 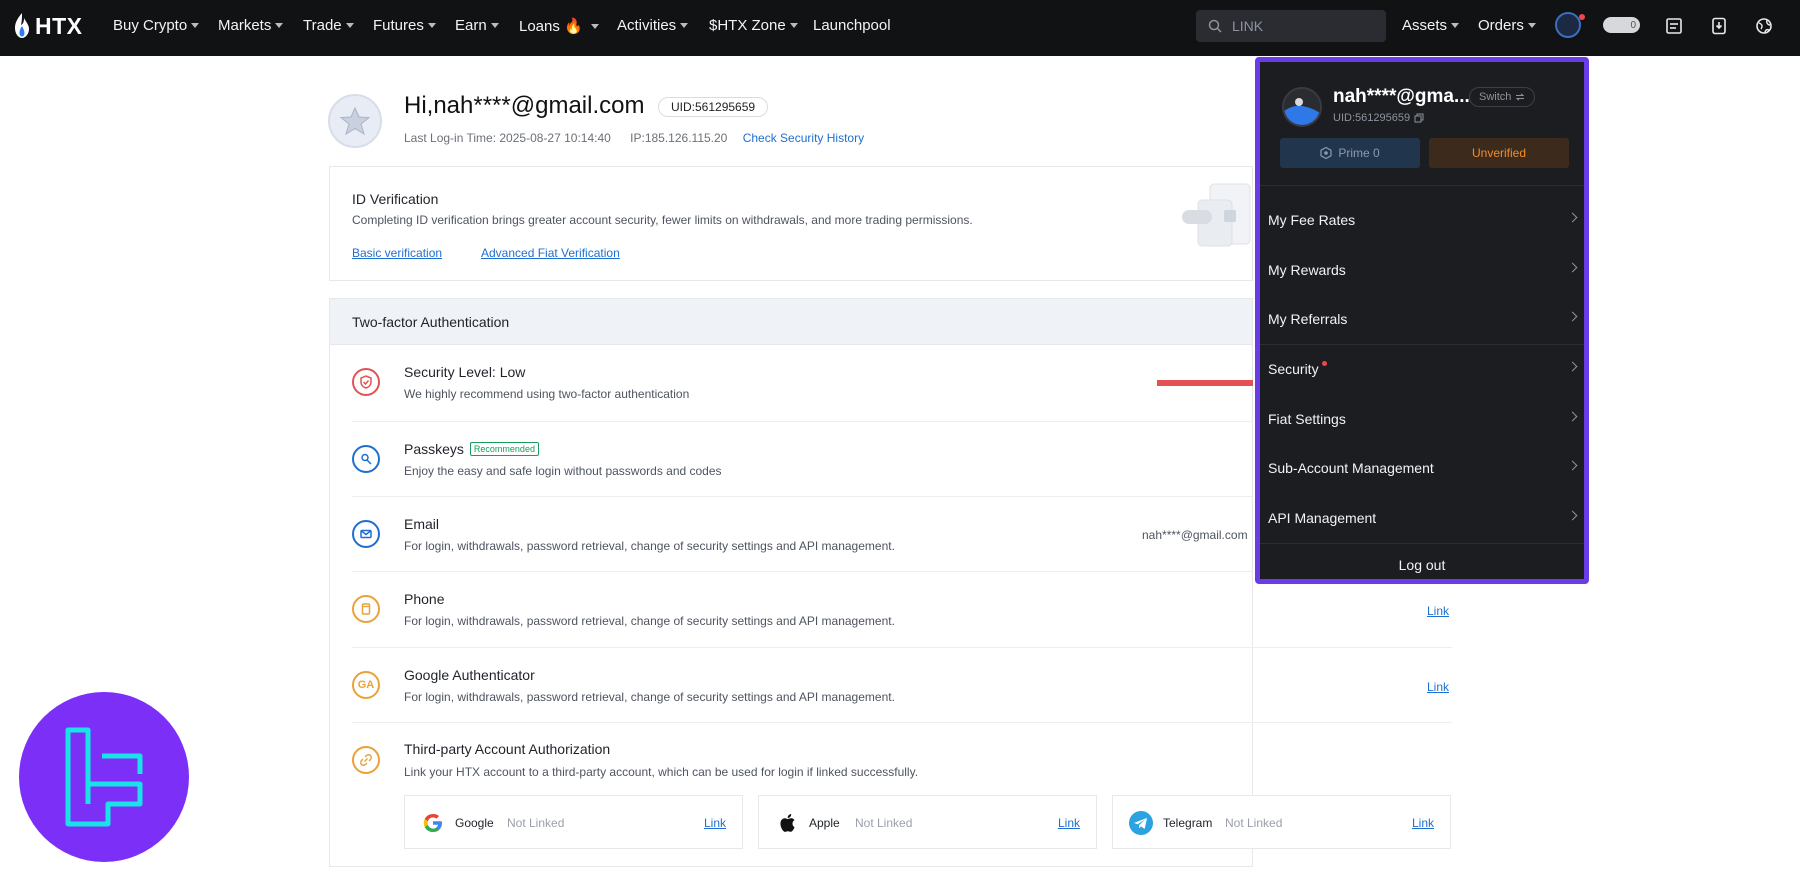 I want to click on basic-verification-link: Basic verification, so click(x=397, y=253).